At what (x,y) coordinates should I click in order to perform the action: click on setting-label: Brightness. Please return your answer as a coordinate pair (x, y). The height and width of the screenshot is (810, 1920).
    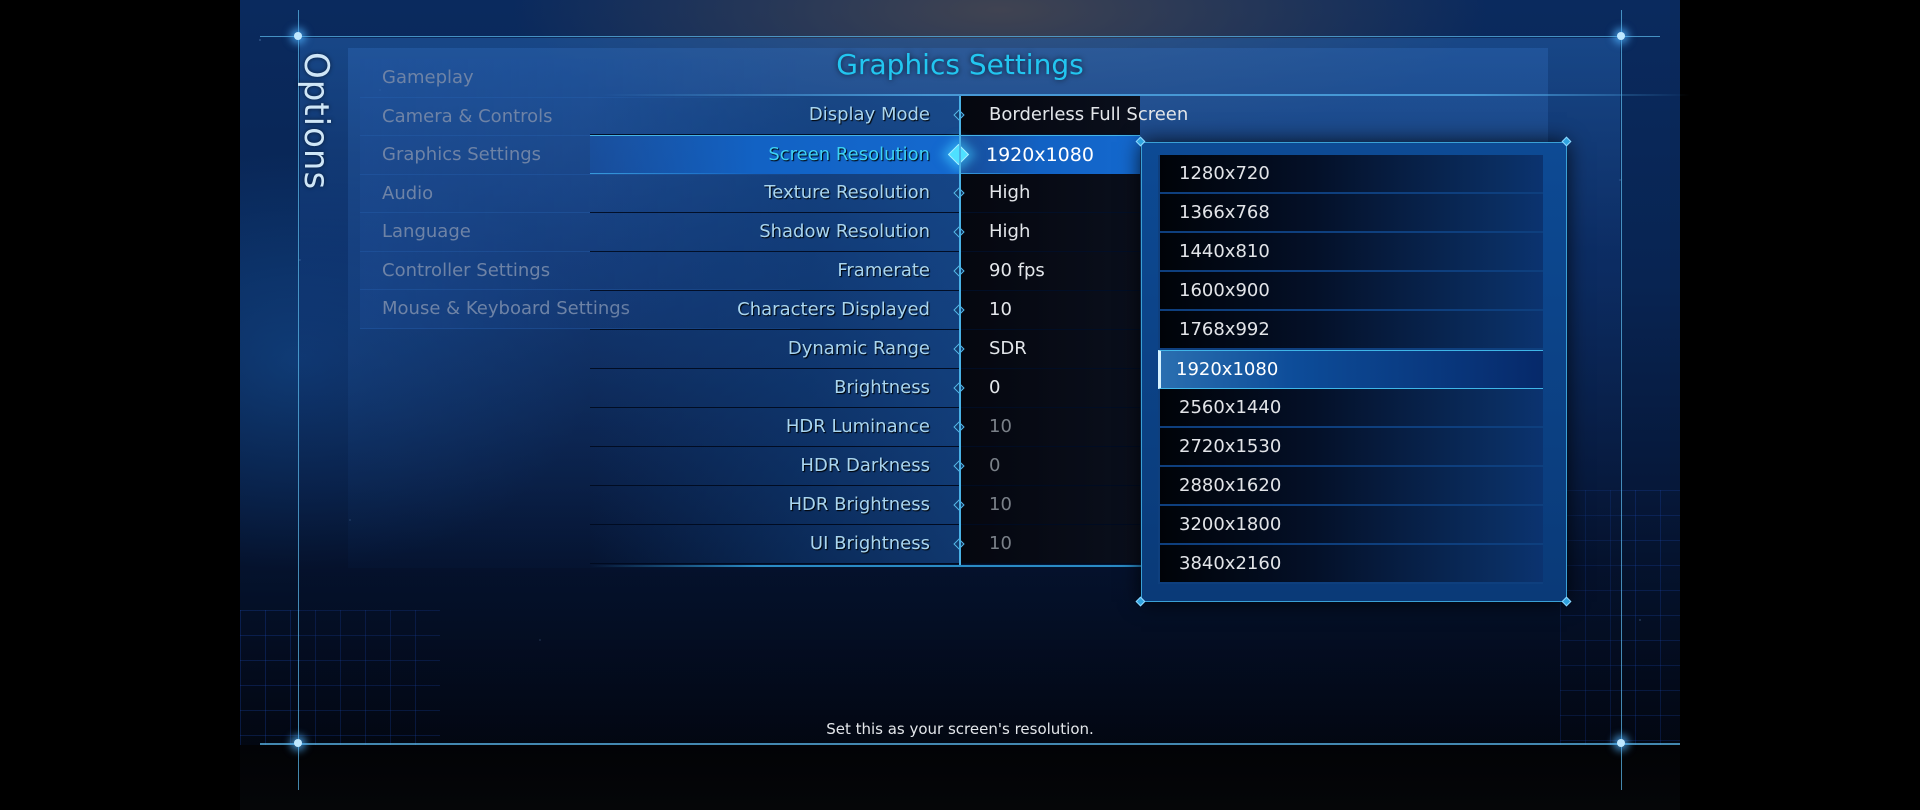
    Looking at the image, I should click on (882, 387).